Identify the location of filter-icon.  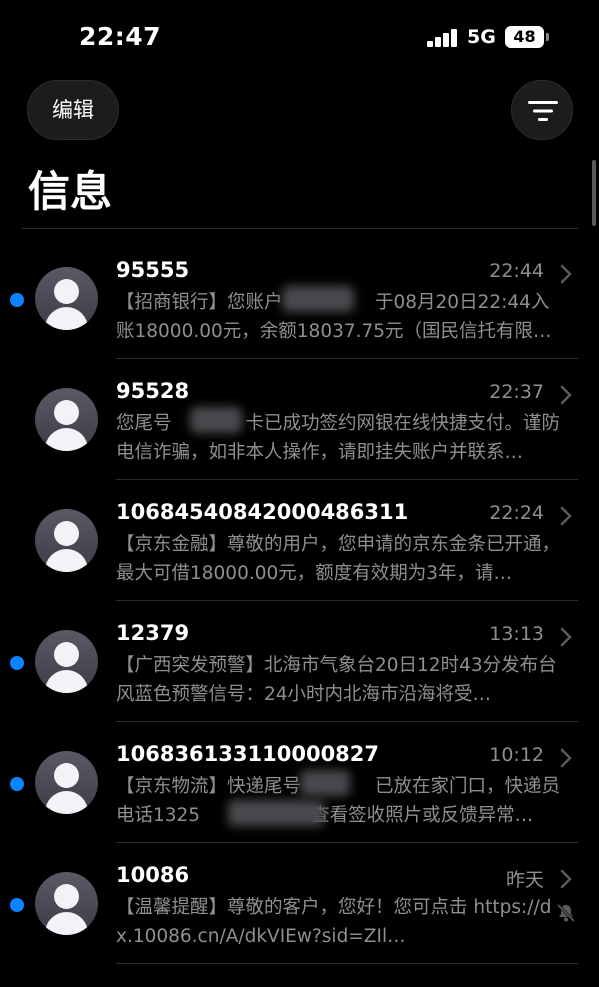
(543, 111).